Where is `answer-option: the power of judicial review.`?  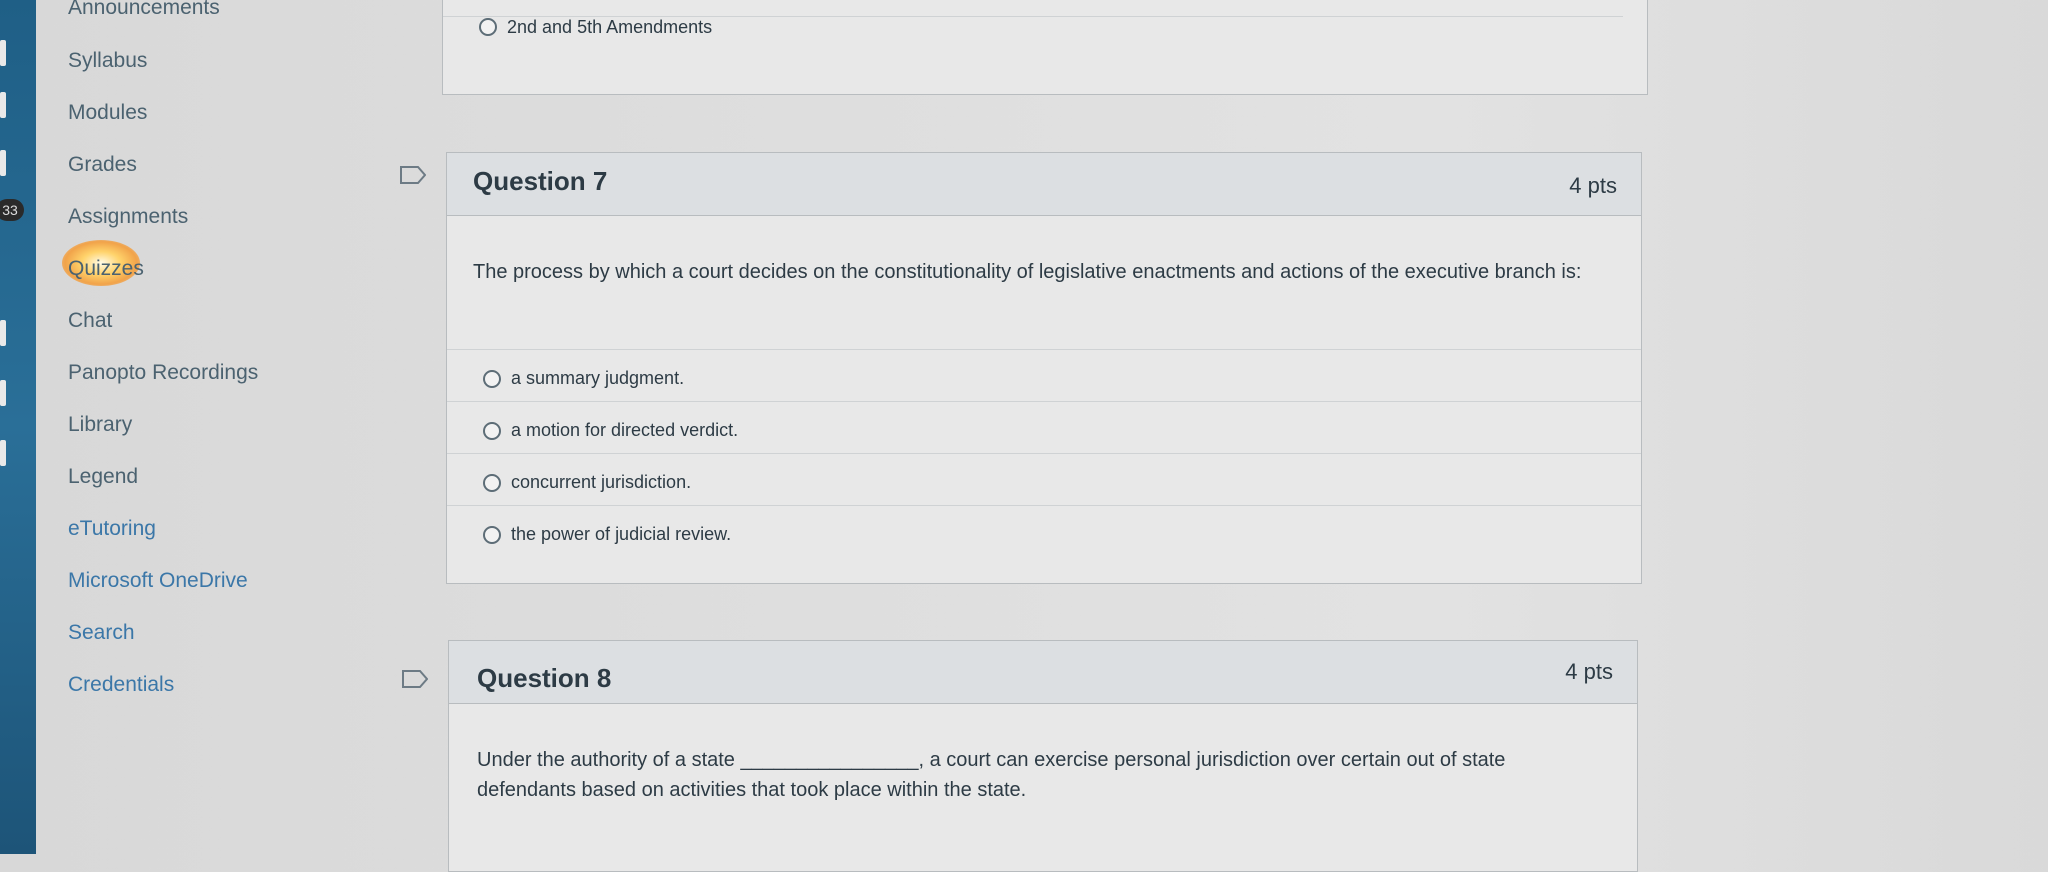 answer-option: the power of judicial review. is located at coordinates (1044, 531).